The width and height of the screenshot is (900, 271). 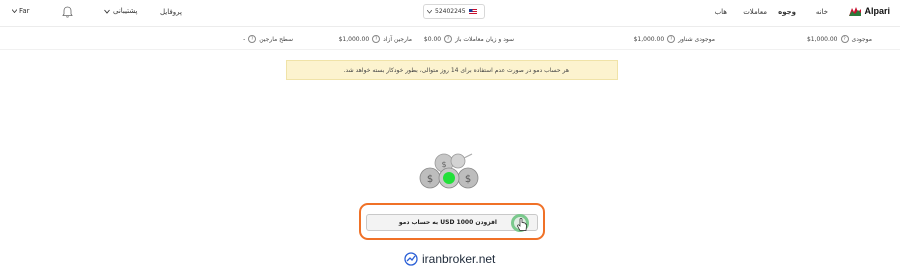 I want to click on nav-funds: وجوه, so click(x=787, y=12).